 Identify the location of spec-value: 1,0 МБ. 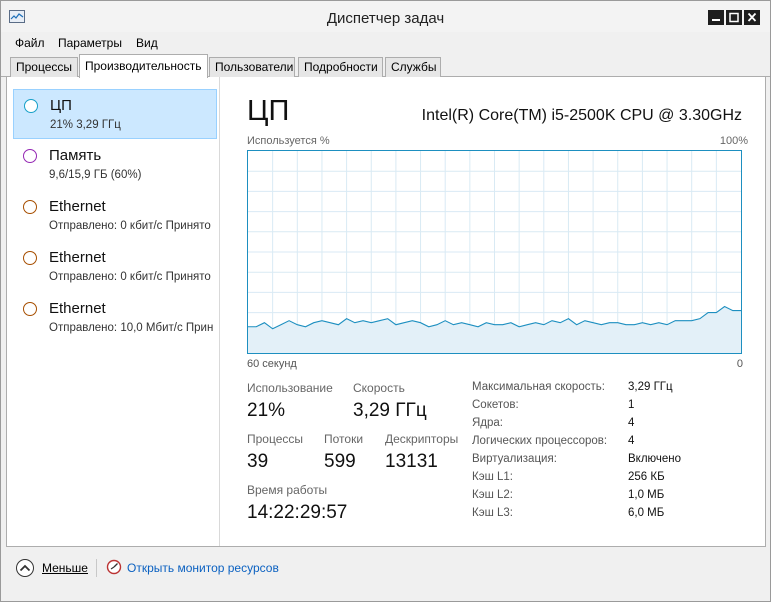
(646, 495).